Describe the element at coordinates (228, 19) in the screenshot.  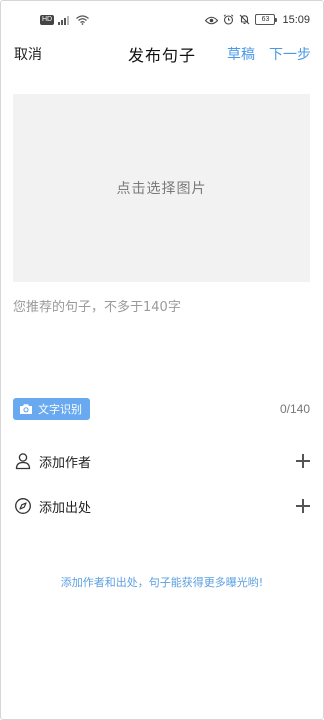
I see `alarm-icon` at that location.